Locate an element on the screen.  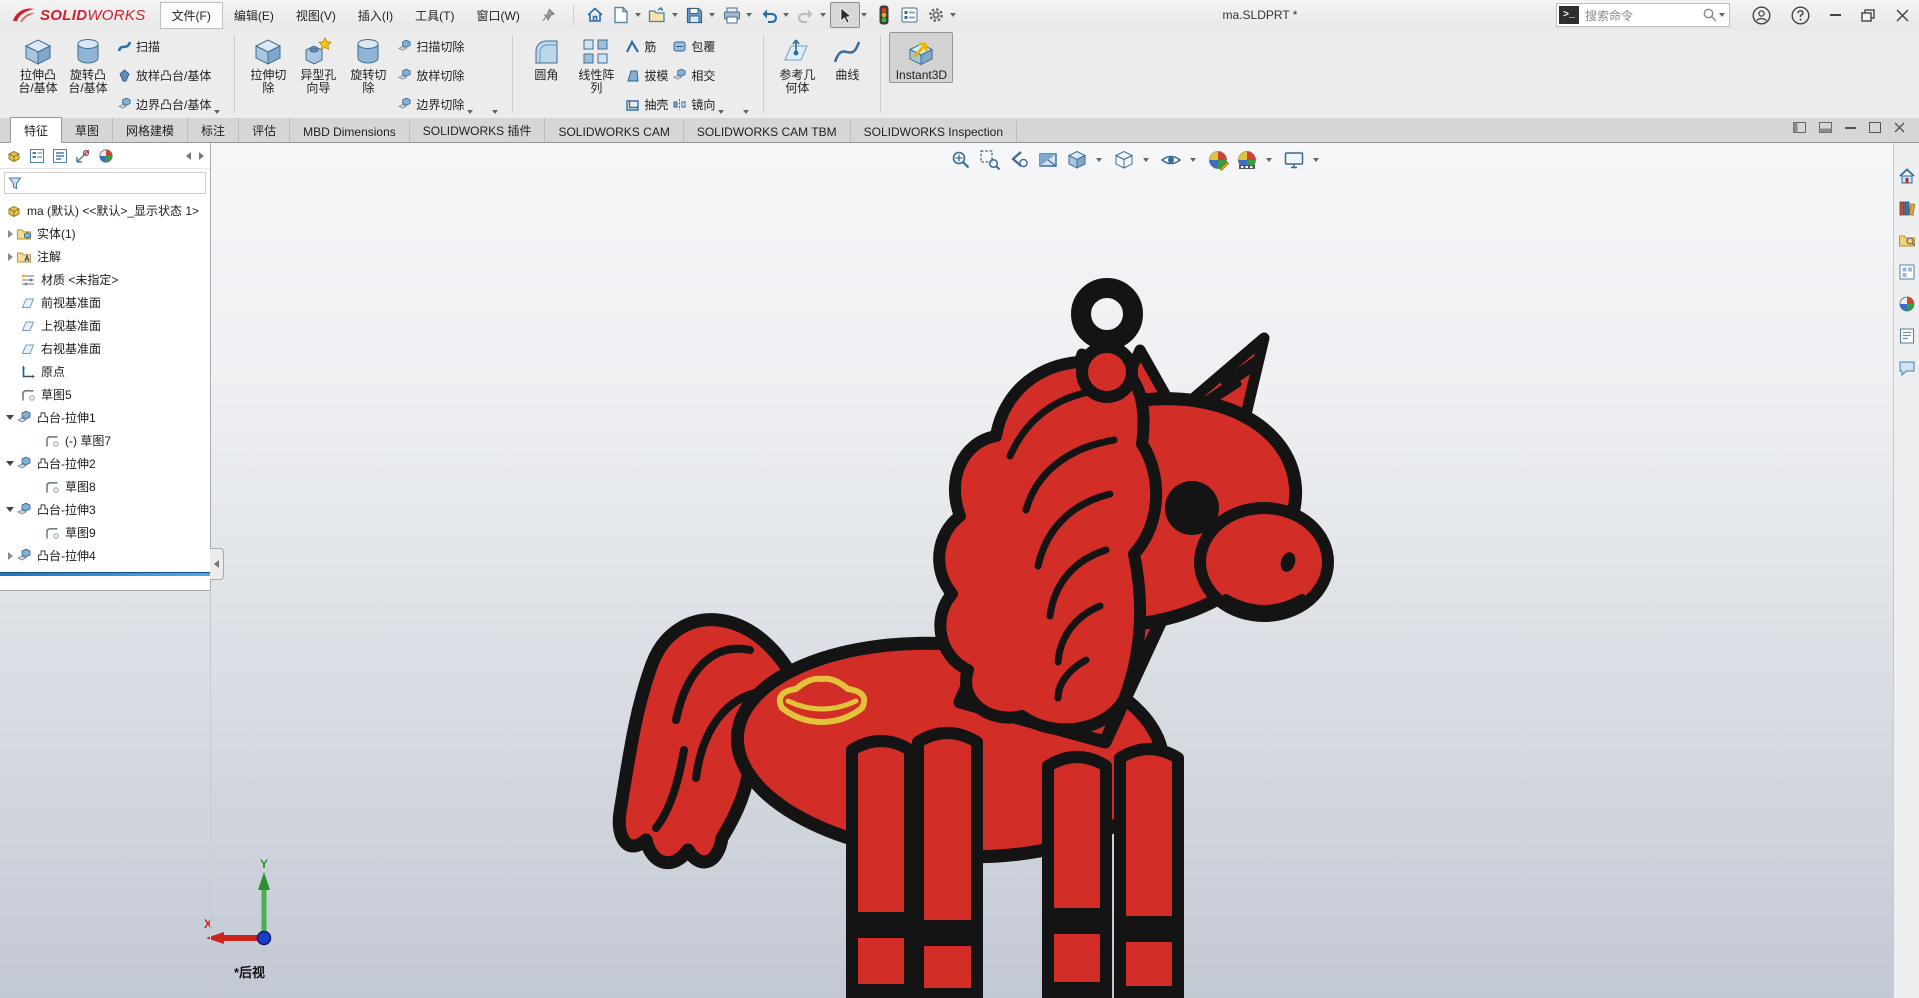
menu-tools: 工具(T) is located at coordinates (434, 15).